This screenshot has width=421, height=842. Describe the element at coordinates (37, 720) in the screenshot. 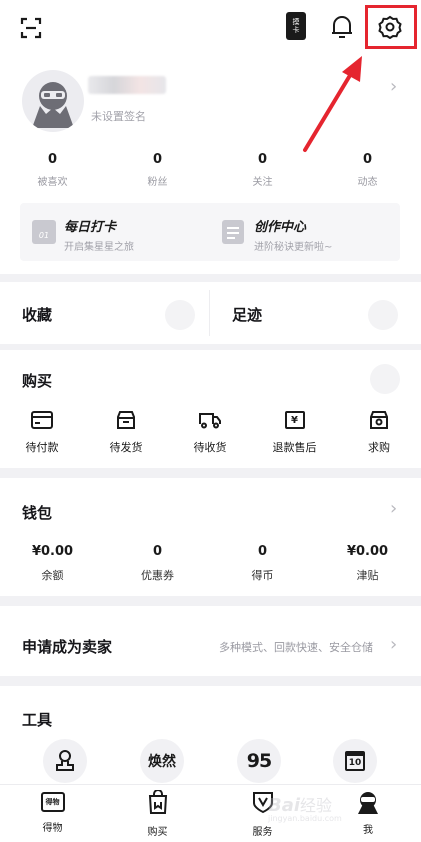

I see `tools-title: 工具` at that location.